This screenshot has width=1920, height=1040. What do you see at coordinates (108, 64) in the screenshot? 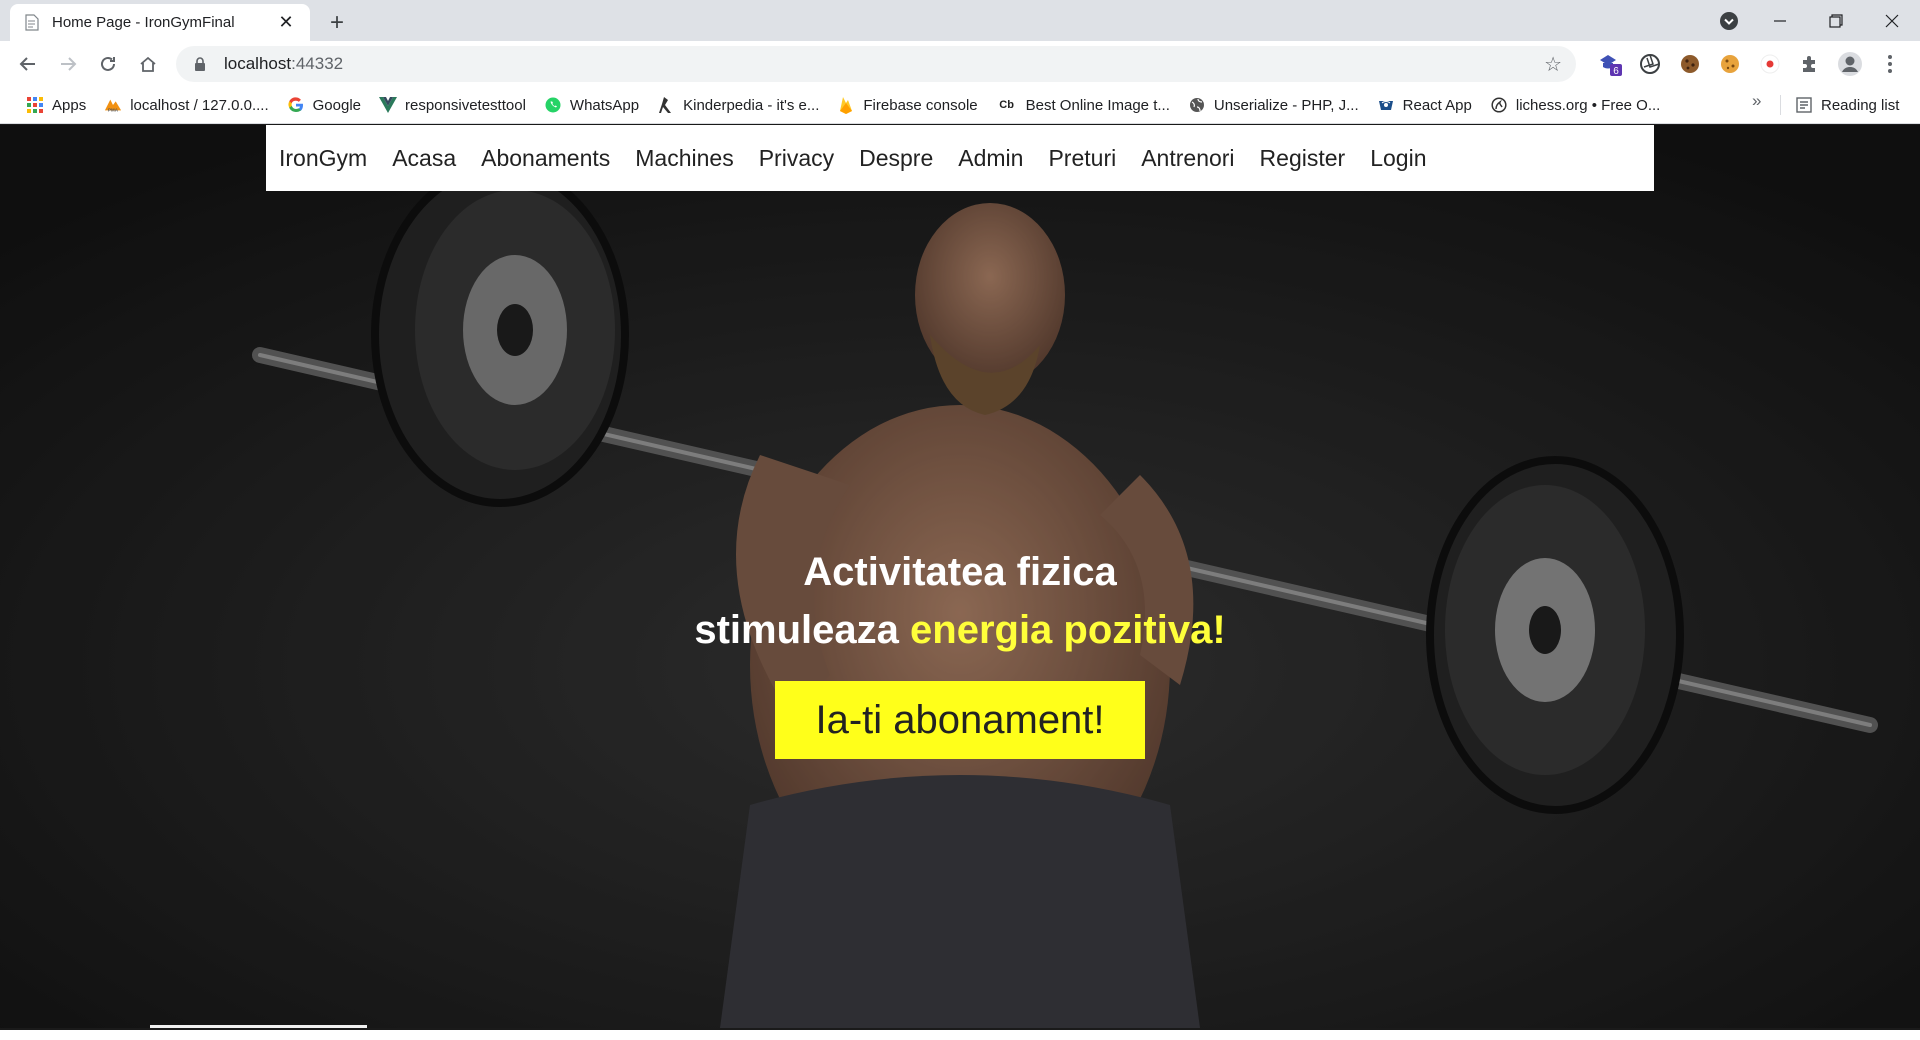
I see `reload-icon` at bounding box center [108, 64].